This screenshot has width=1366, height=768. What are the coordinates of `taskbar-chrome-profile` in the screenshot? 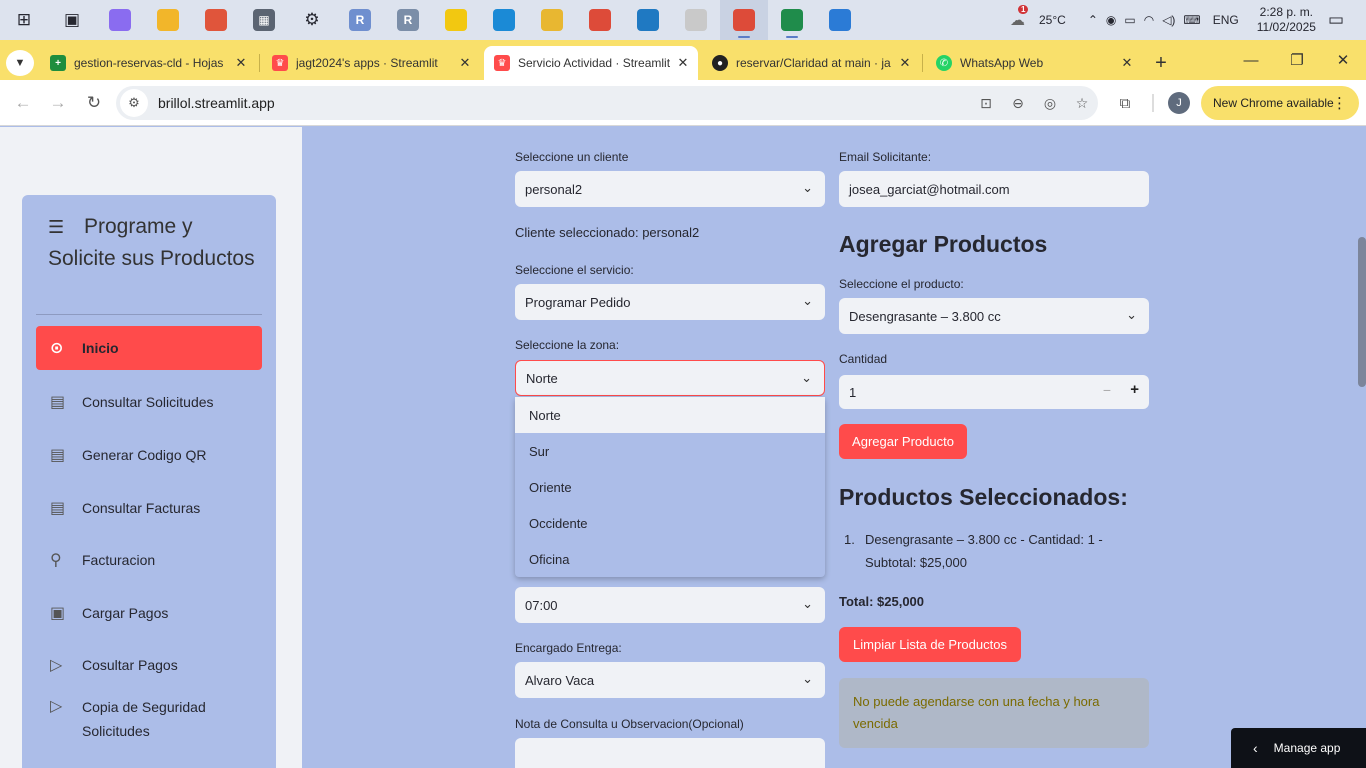 It's located at (744, 20).